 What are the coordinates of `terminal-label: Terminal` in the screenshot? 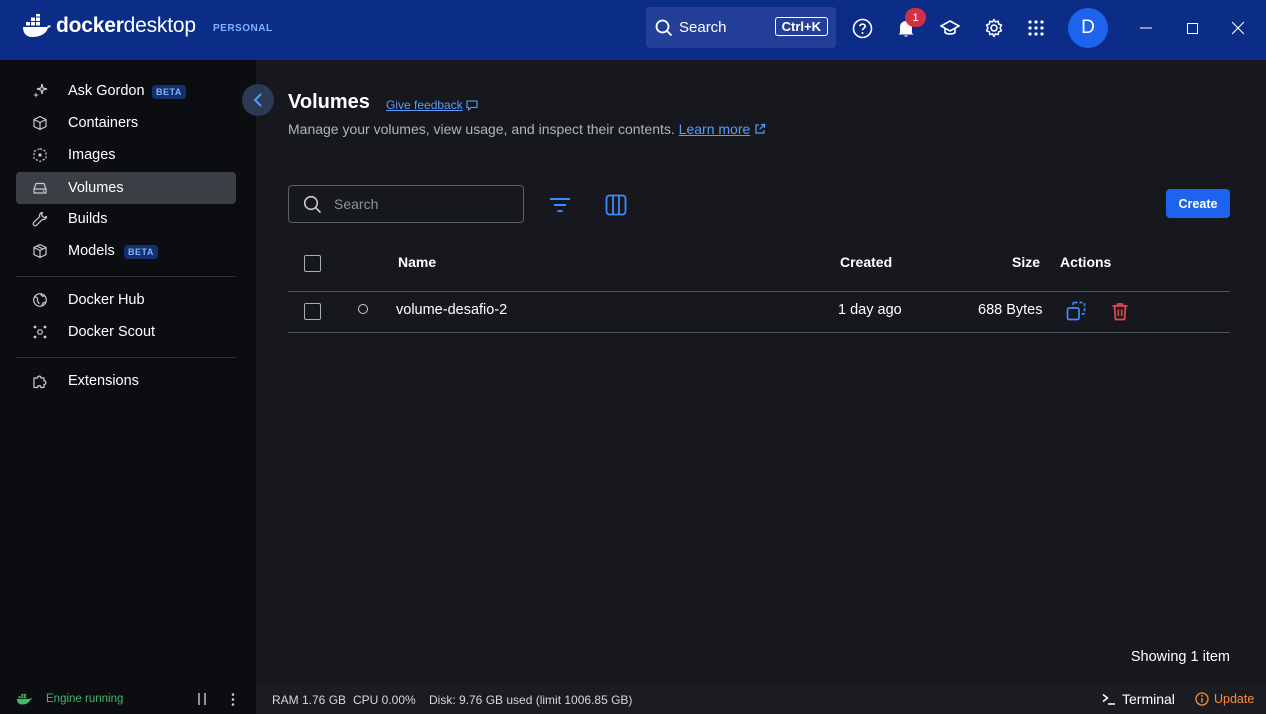 It's located at (1148, 699).